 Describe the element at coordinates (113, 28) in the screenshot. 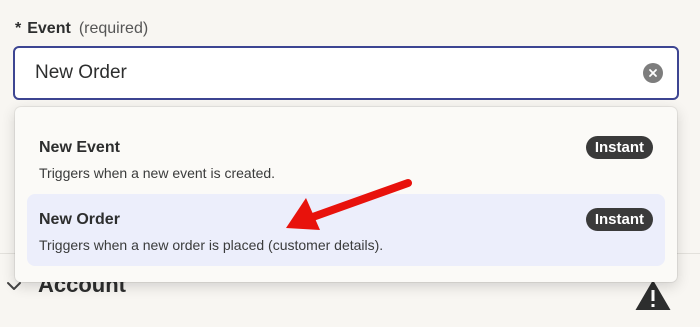

I see `required-hint: (required)` at that location.